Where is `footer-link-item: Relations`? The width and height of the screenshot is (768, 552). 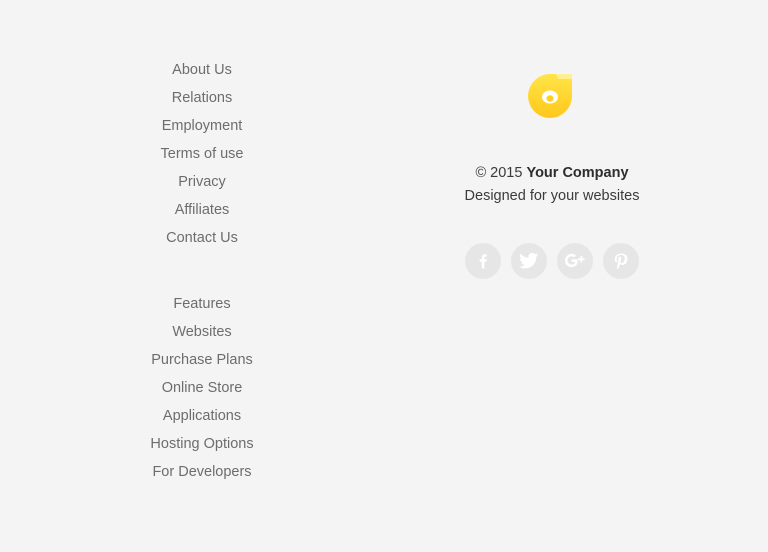 footer-link-item: Relations is located at coordinates (202, 100).